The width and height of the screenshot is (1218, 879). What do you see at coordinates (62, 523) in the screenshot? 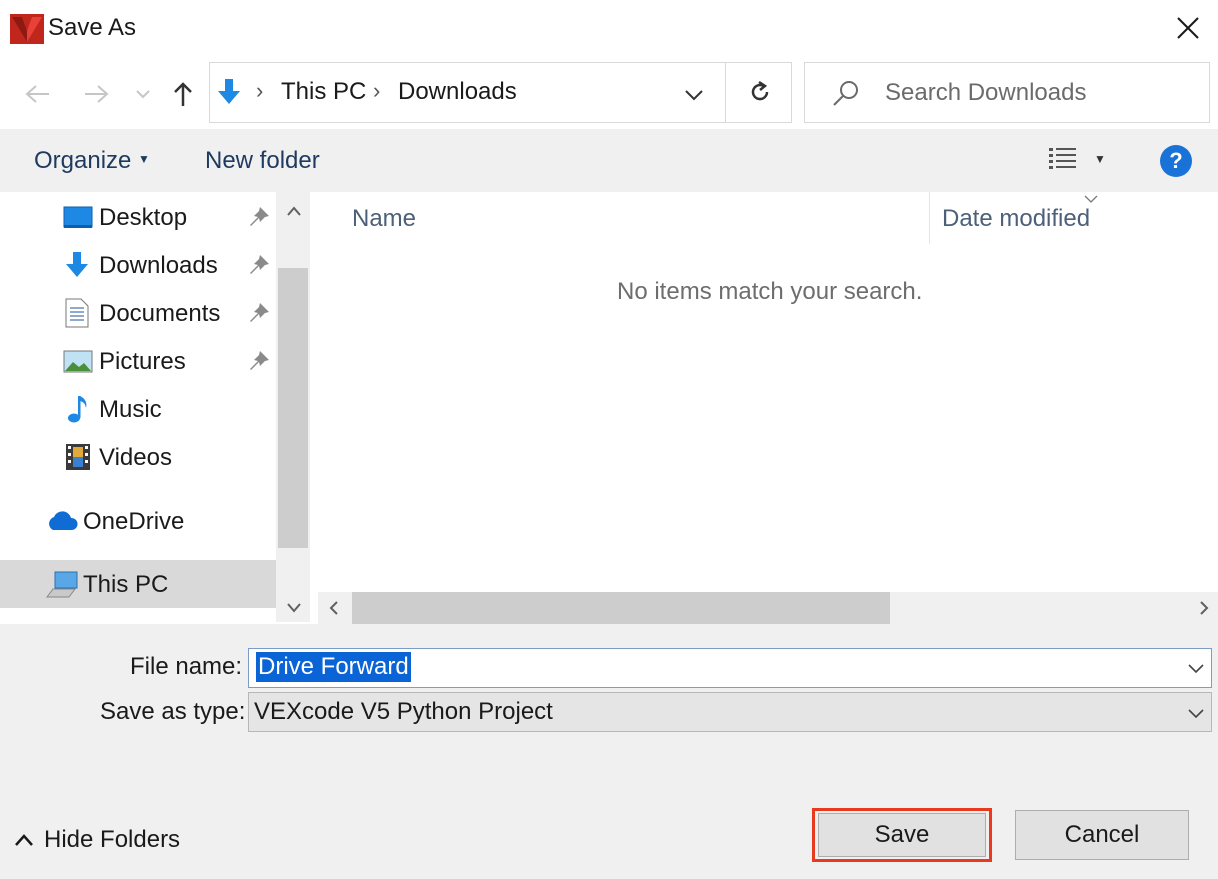
I see `onedrive-icon` at bounding box center [62, 523].